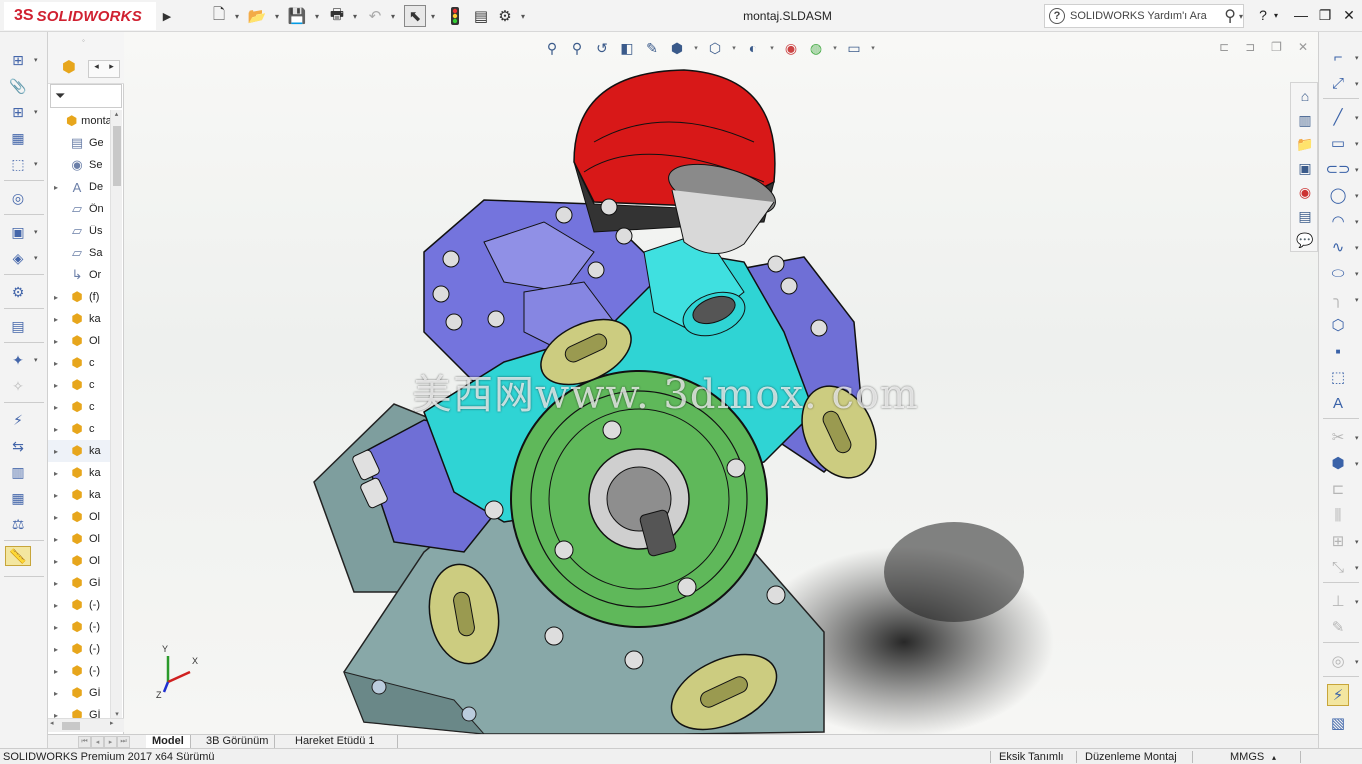 This screenshot has width=1362, height=764. I want to click on insert-components-icon: ⊞, so click(18, 60).